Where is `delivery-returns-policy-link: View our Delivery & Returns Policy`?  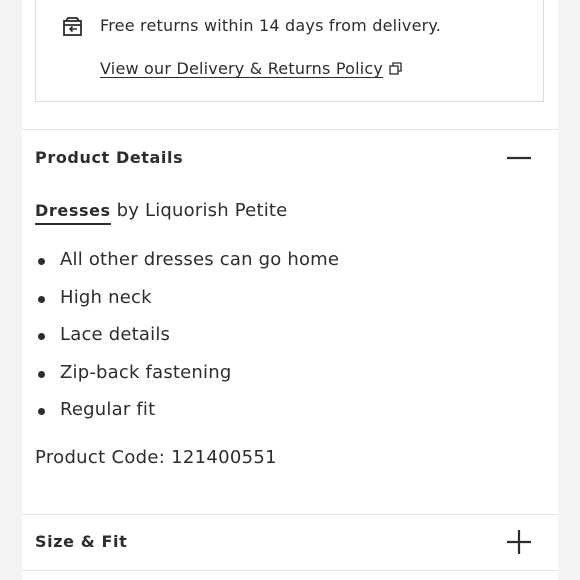 delivery-returns-policy-link: View our Delivery & Returns Policy is located at coordinates (251, 68).